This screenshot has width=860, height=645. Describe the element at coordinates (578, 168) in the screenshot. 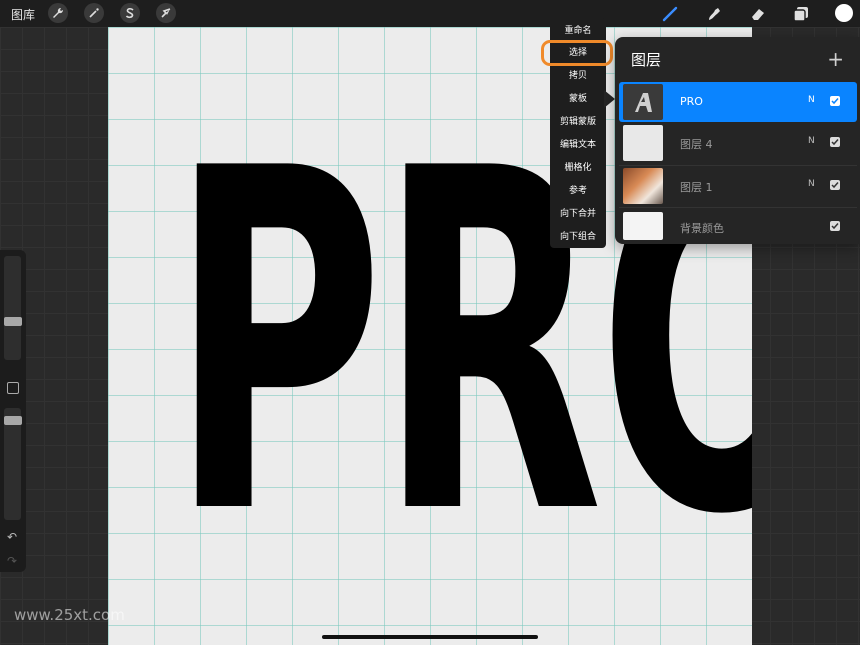

I see `menu-rasterize: 栅格化` at that location.